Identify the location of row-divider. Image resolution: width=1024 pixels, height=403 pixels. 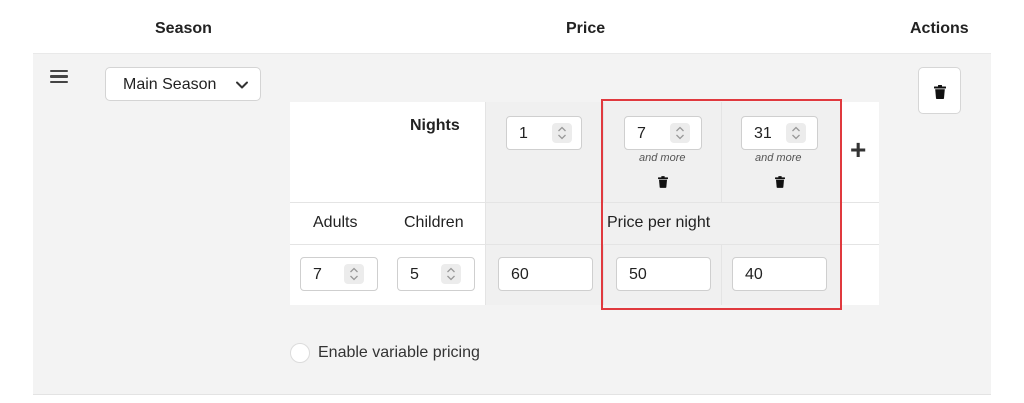
(512, 394).